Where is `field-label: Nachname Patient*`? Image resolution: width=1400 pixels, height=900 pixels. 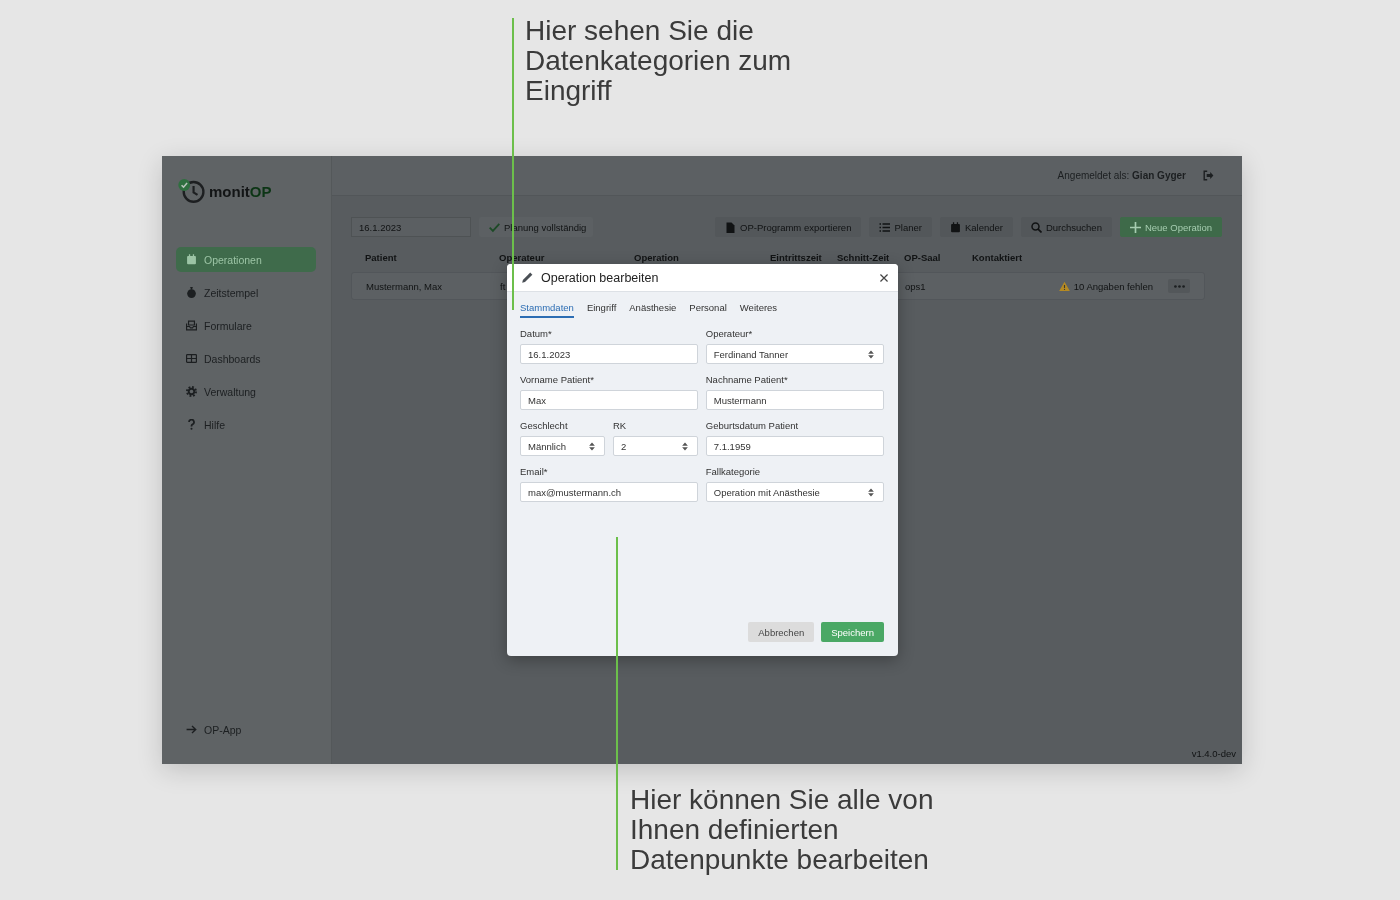 field-label: Nachname Patient* is located at coordinates (747, 380).